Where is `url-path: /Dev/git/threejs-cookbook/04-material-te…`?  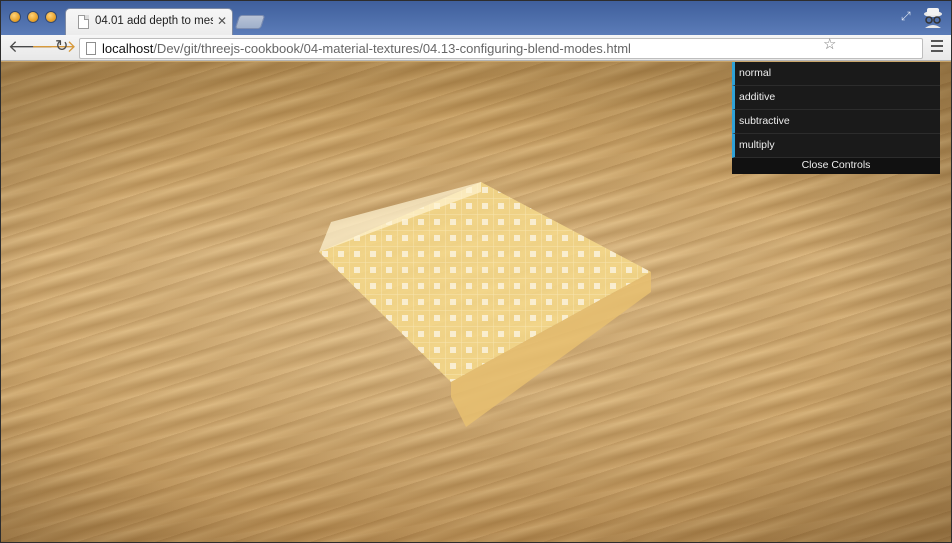 url-path: /Dev/git/threejs-cookbook/04-material-te… is located at coordinates (392, 48).